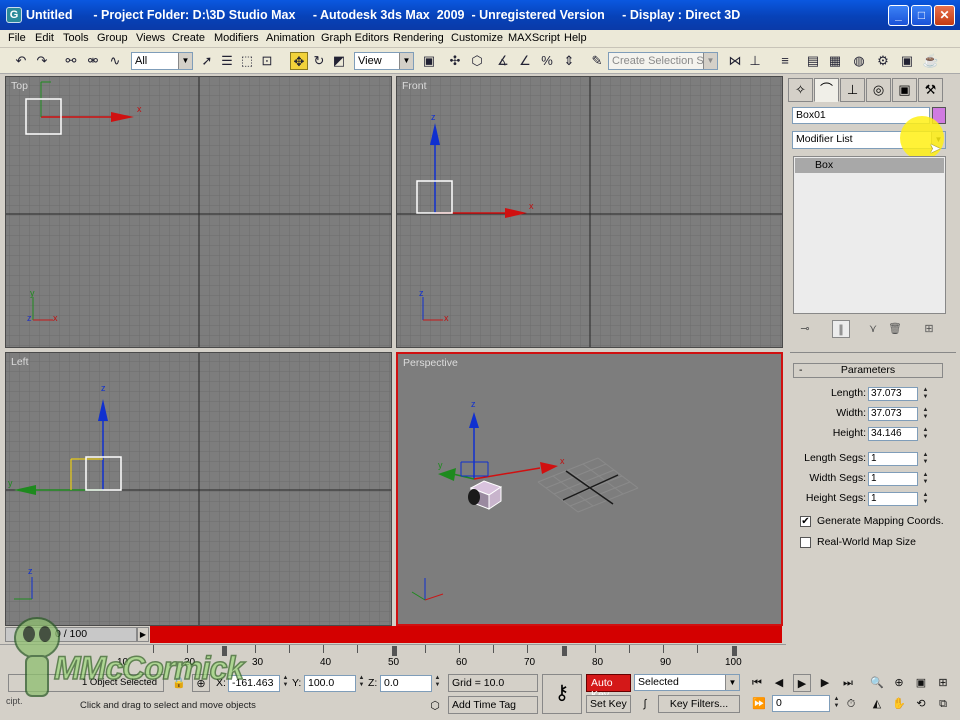  Describe the element at coordinates (883, 61) in the screenshot. I see `render-setup-icon: ⚙` at that location.